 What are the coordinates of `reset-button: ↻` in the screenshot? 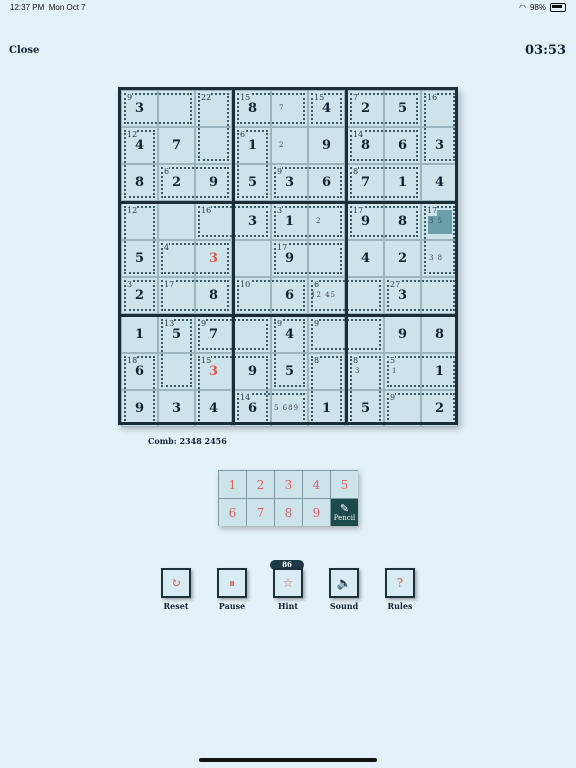 It's located at (176, 583).